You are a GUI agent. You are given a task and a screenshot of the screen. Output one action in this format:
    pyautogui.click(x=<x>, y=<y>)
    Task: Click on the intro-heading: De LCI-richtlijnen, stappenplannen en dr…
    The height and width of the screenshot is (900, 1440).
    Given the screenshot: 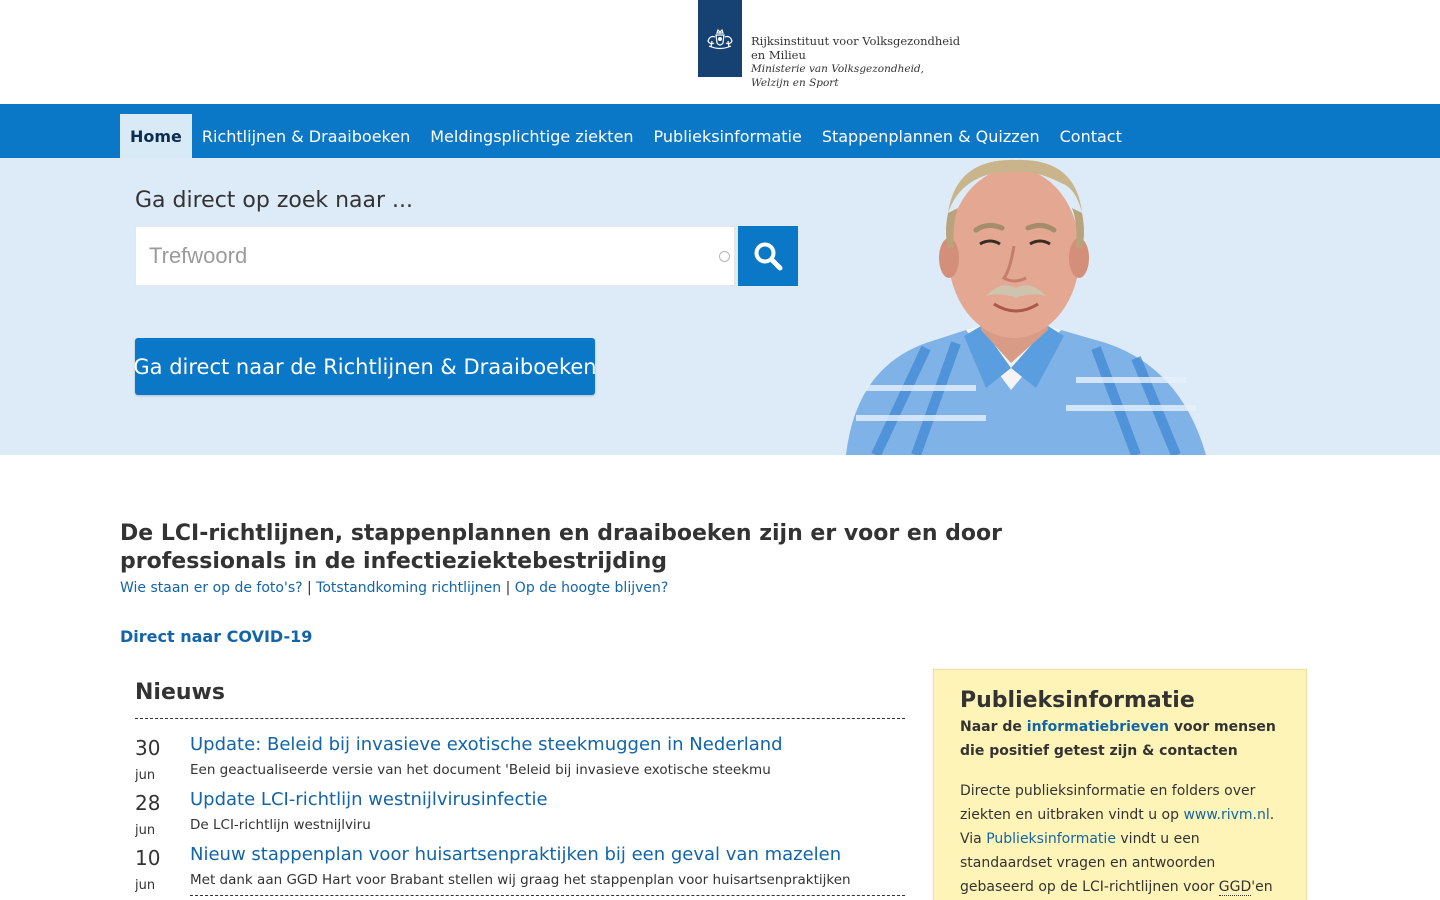 What is the action you would take?
    pyautogui.click(x=561, y=547)
    